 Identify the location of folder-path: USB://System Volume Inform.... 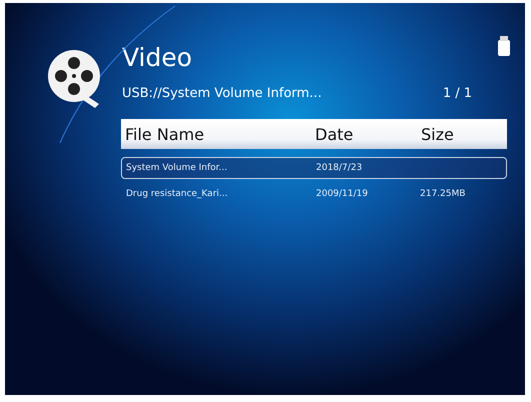
(222, 93).